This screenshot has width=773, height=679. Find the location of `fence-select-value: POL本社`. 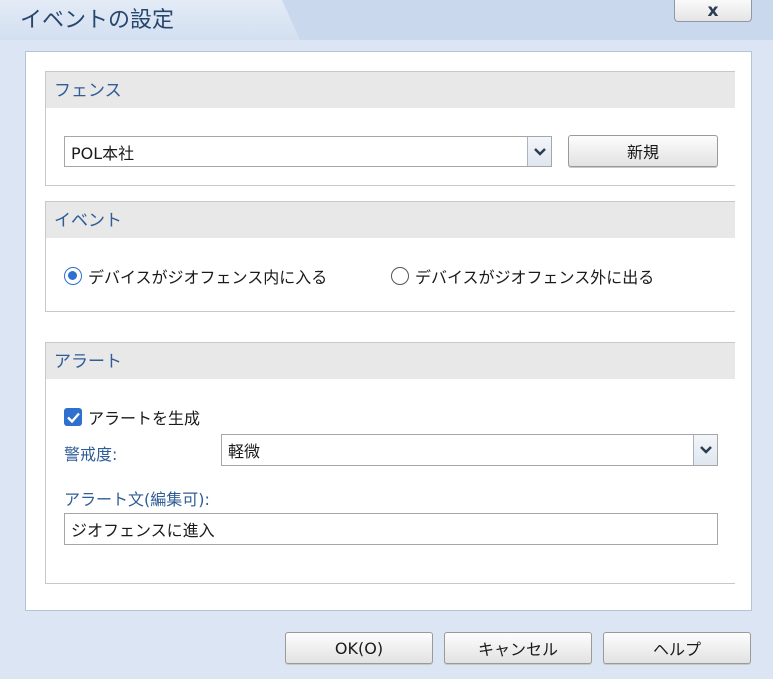

fence-select-value: POL本社 is located at coordinates (103, 153).